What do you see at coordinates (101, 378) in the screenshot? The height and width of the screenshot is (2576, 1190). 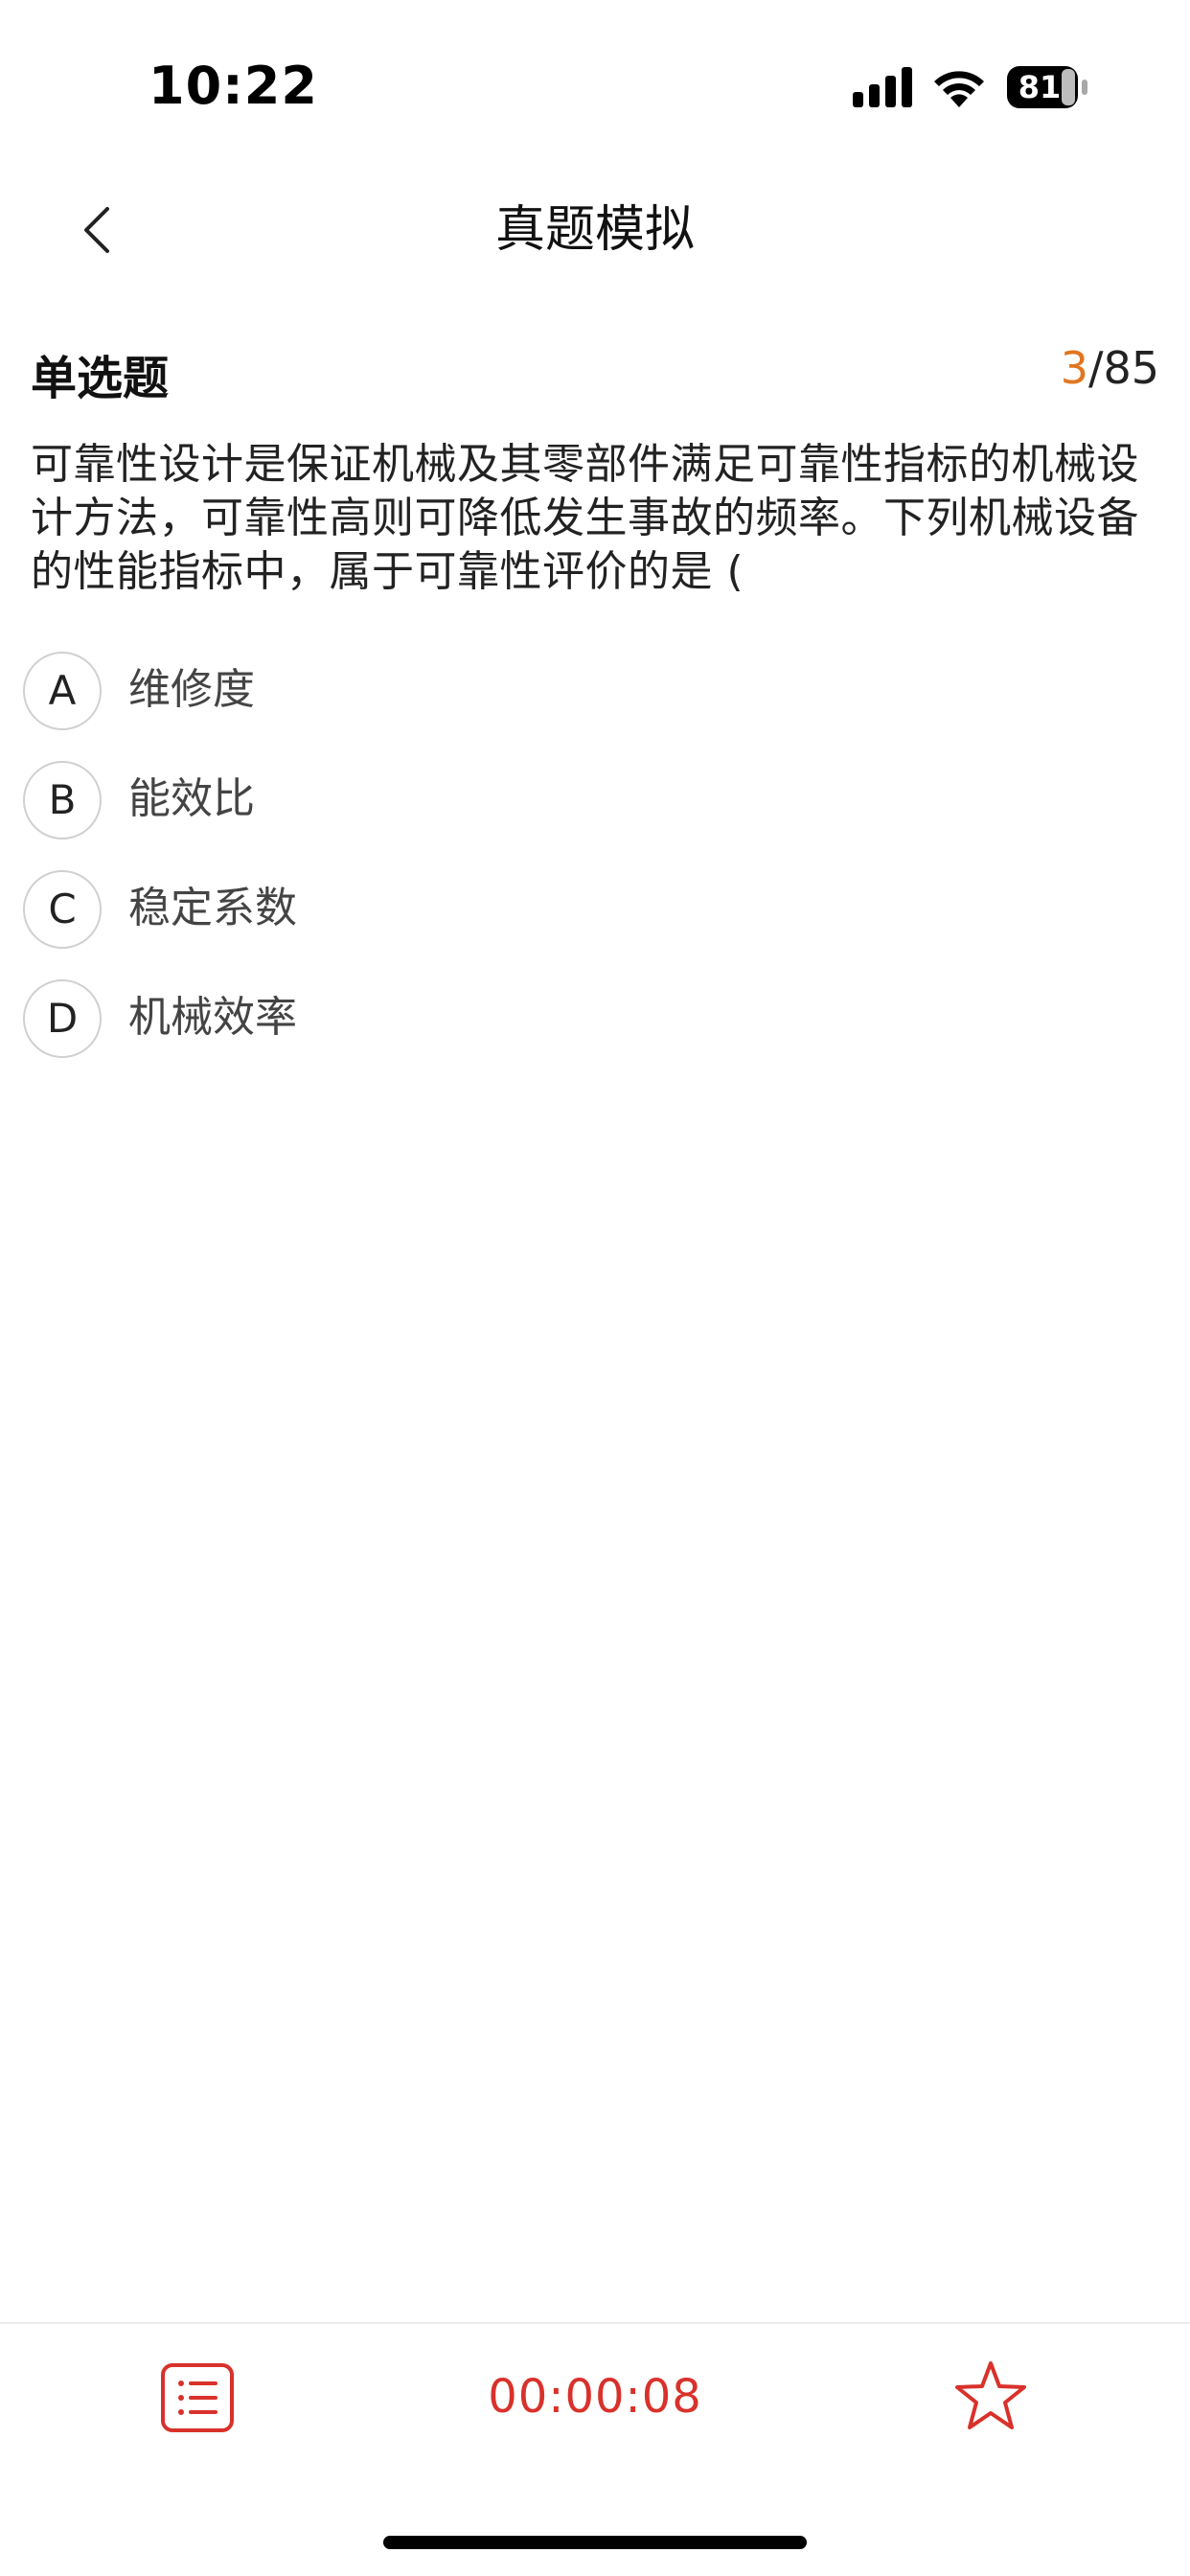 I see `question-type-label: 单选题` at bounding box center [101, 378].